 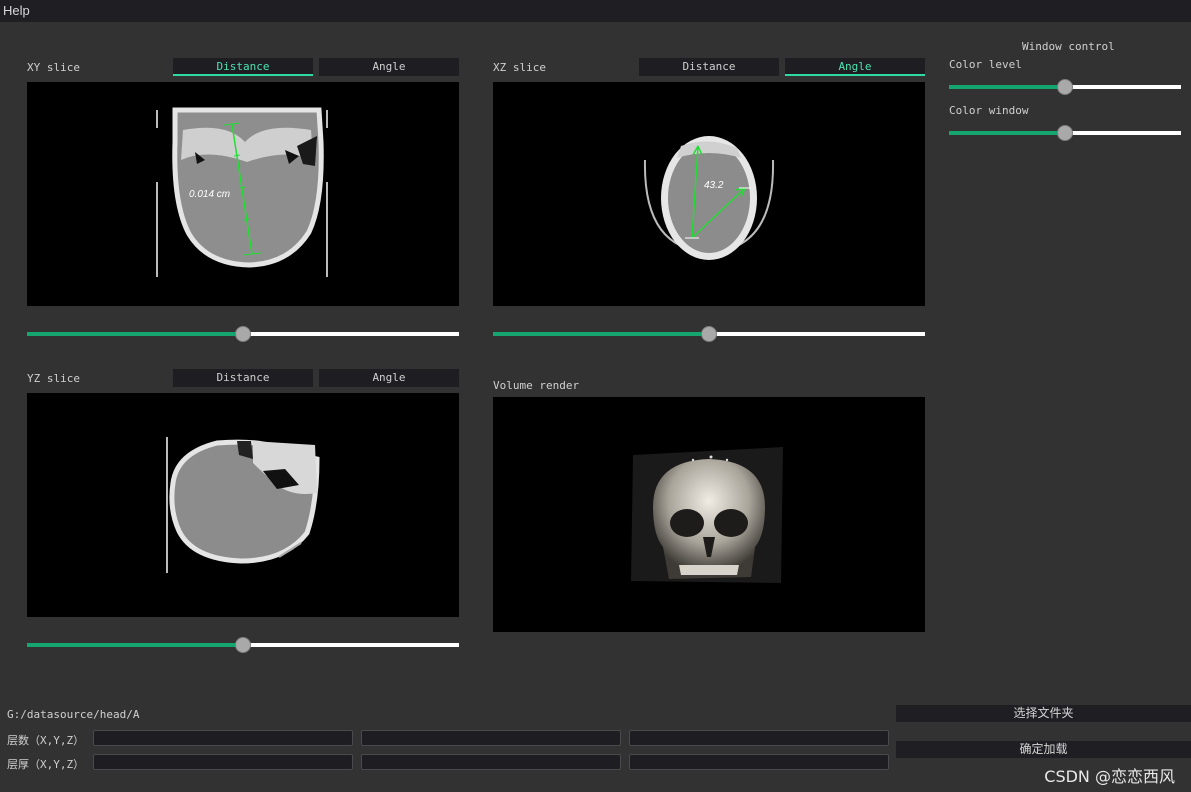 I want to click on confirm-load-button: 确定加载, so click(x=1043, y=749).